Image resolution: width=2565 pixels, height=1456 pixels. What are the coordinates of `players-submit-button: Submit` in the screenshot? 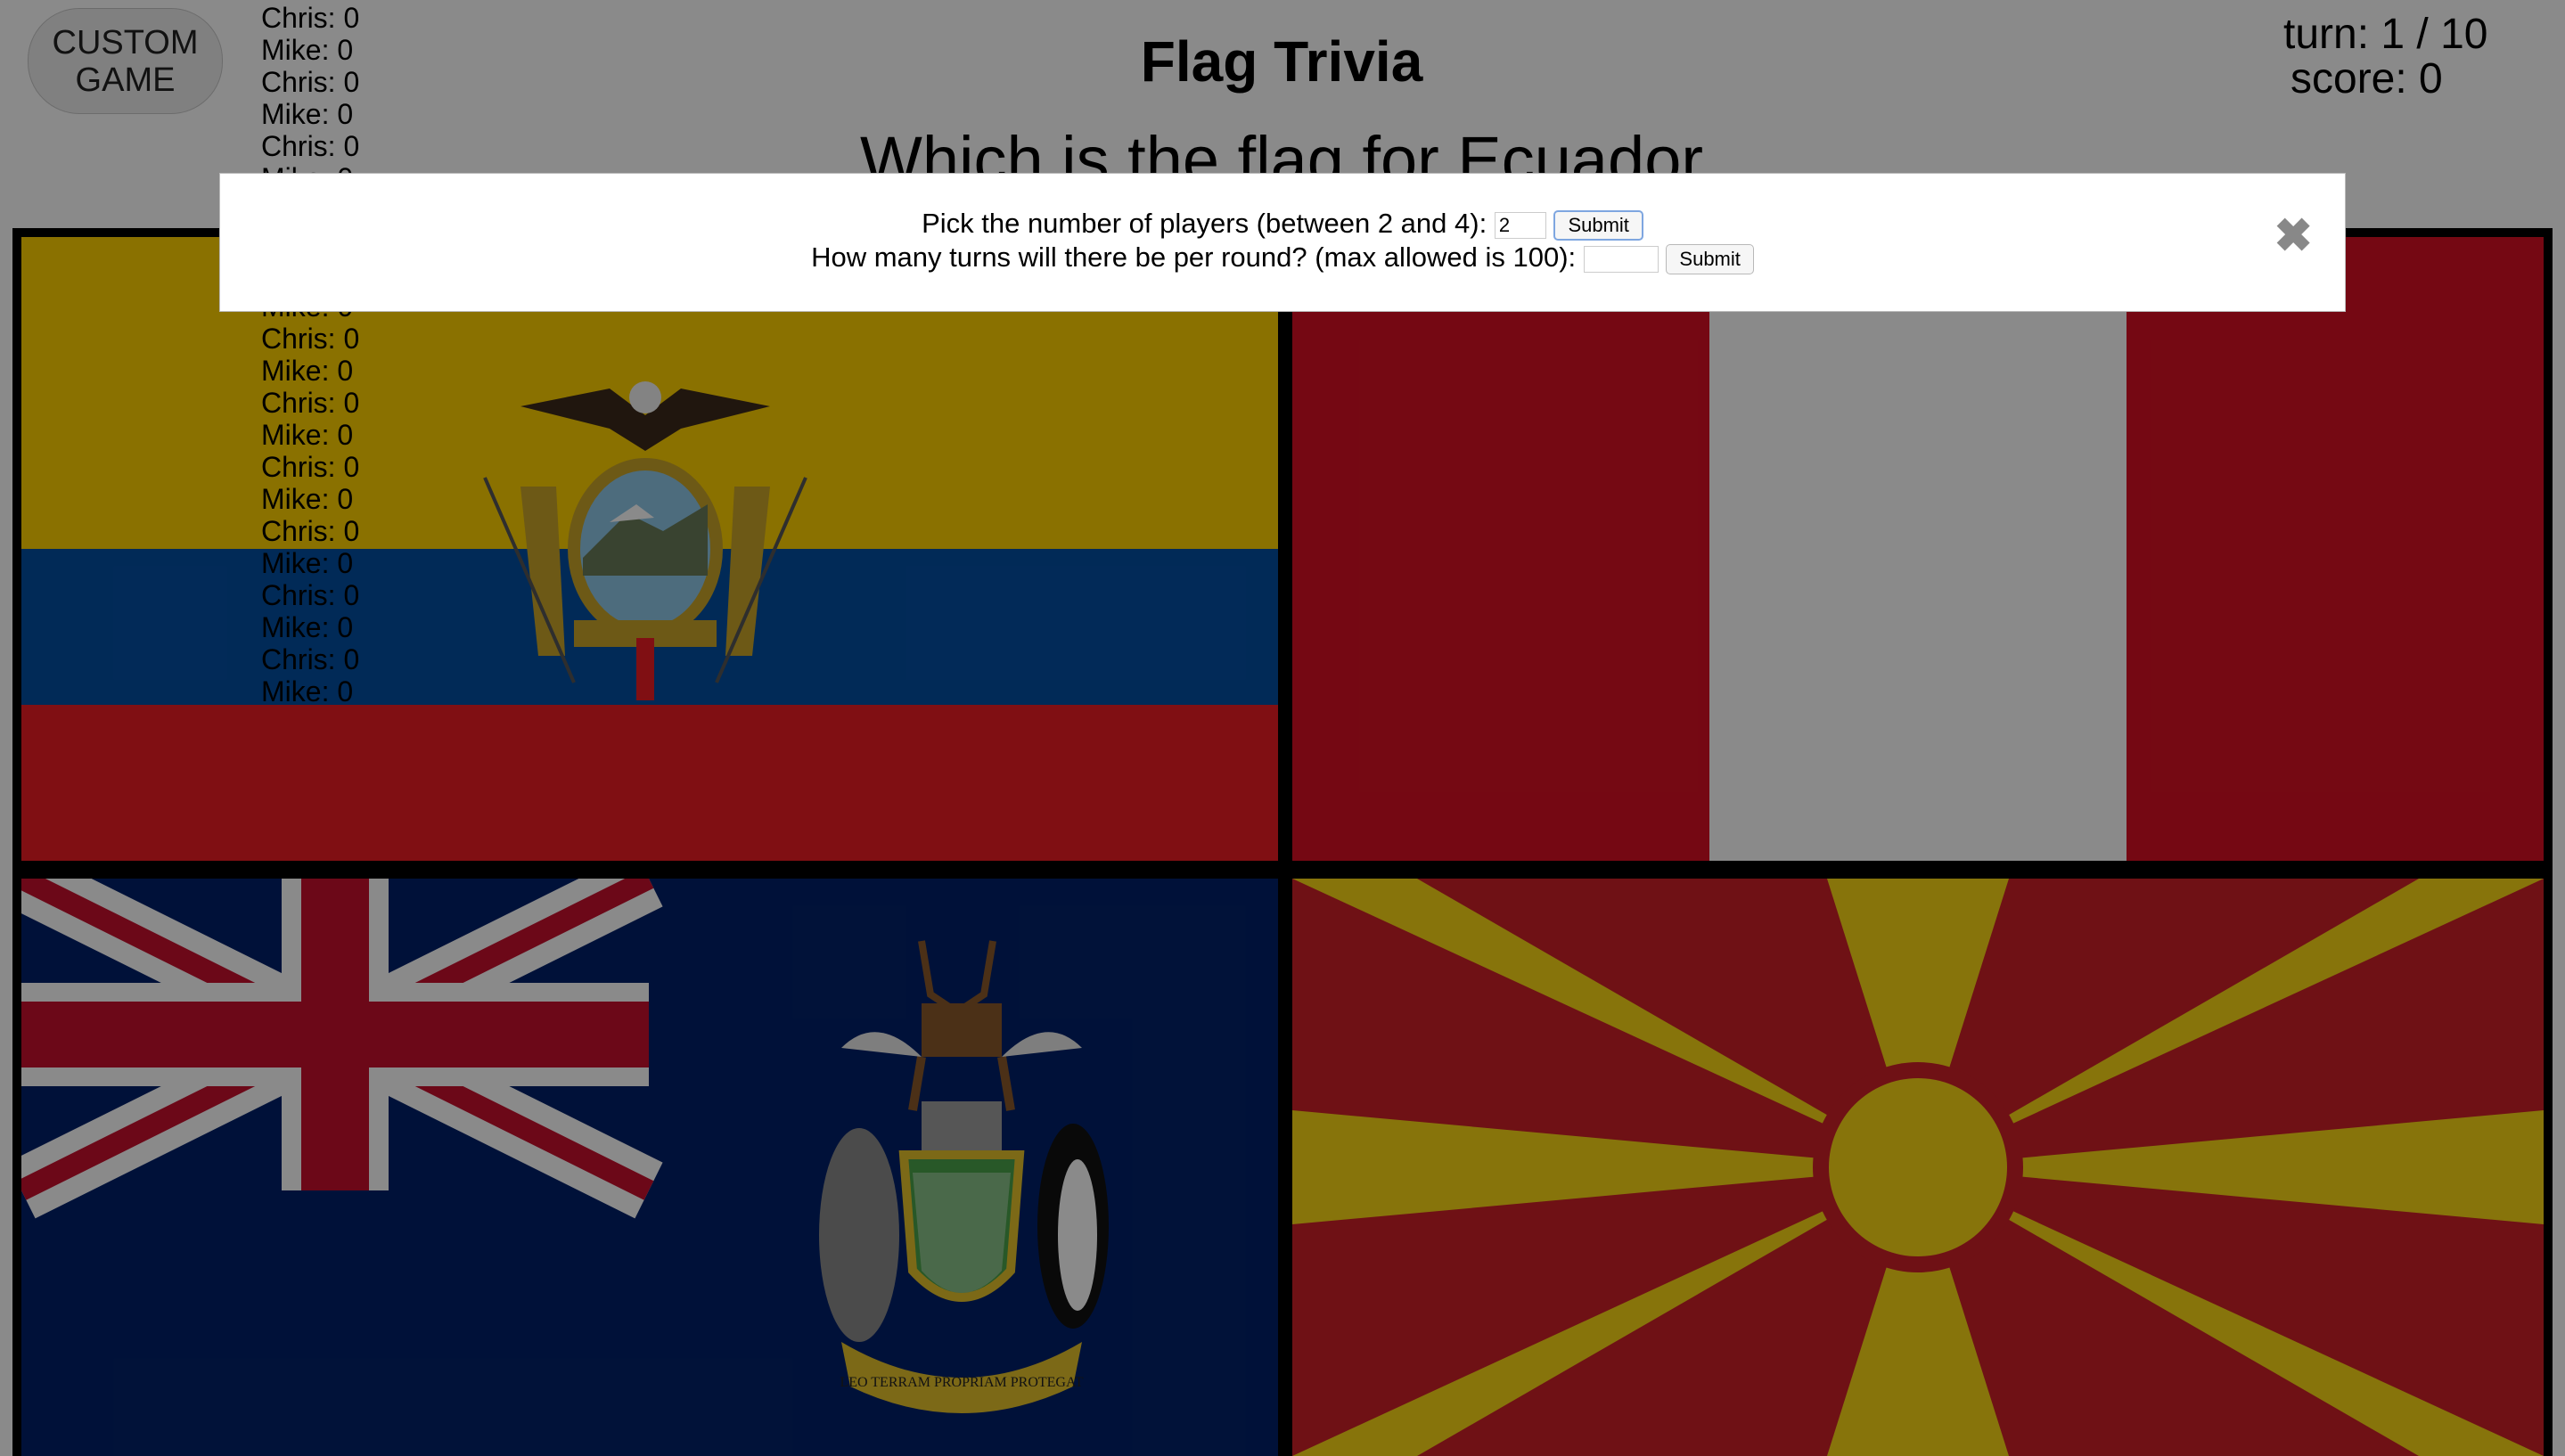 It's located at (1598, 225).